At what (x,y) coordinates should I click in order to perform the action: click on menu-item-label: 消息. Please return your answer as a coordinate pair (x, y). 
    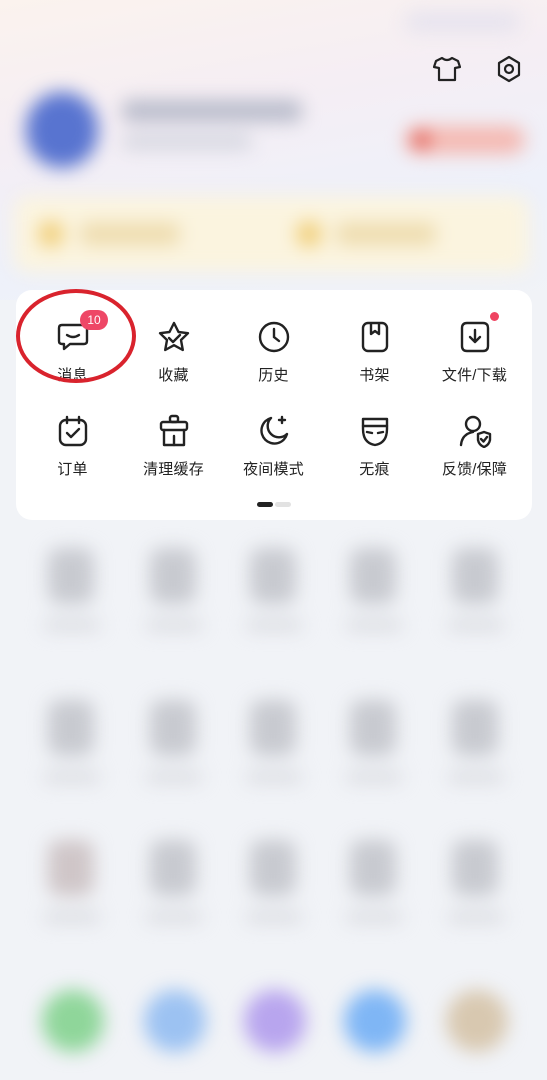
    Looking at the image, I should click on (72, 375).